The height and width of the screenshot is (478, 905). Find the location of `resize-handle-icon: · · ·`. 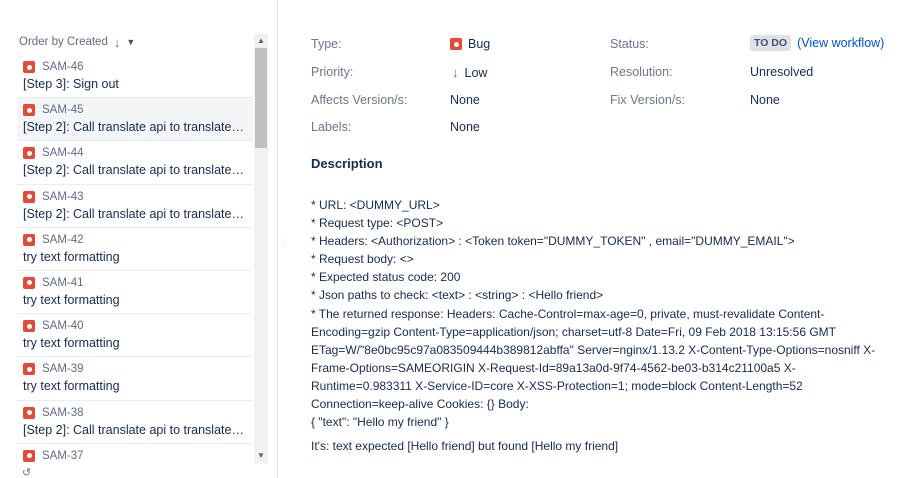

resize-handle-icon: · · · is located at coordinates (283, 242).